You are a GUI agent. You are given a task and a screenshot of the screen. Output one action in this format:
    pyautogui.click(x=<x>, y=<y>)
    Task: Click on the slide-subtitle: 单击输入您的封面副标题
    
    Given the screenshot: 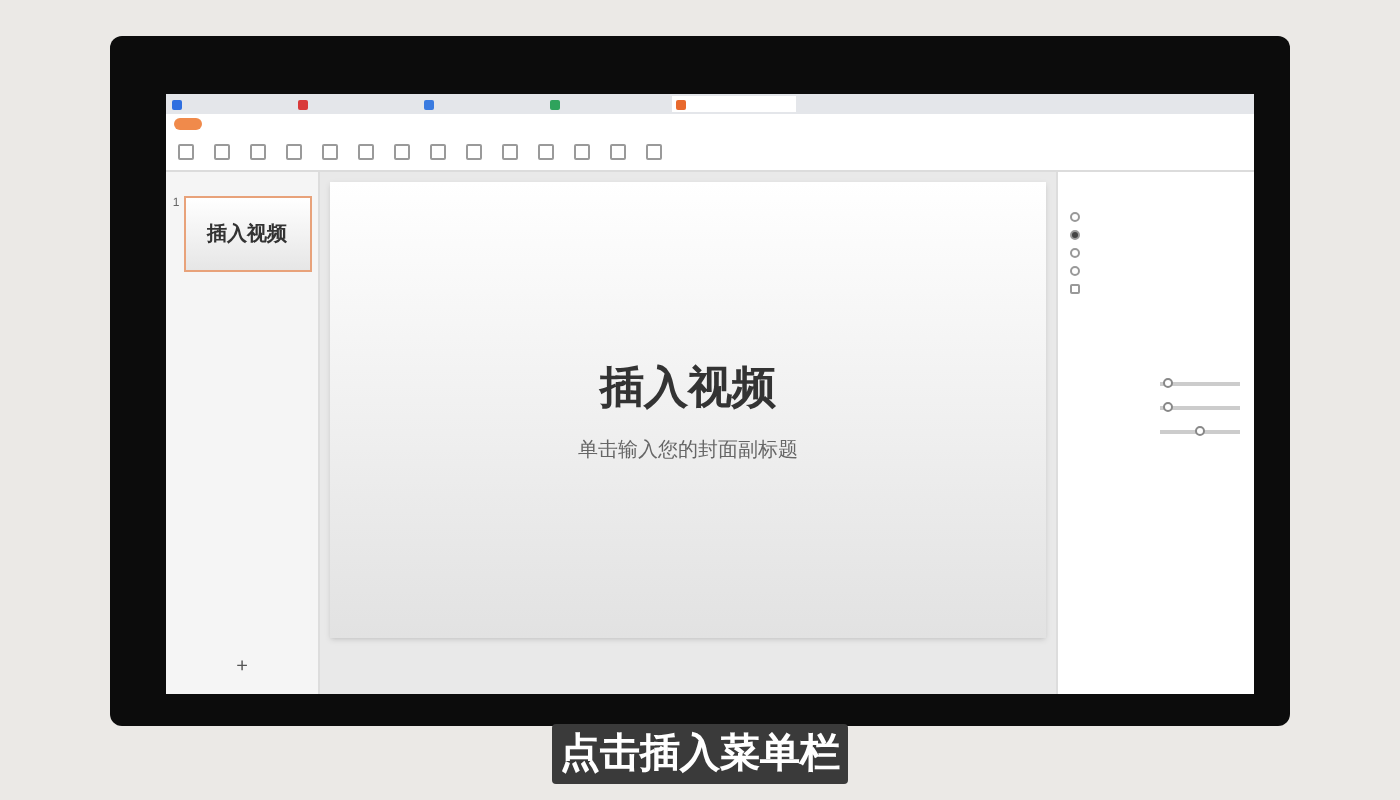 What is the action you would take?
    pyautogui.click(x=688, y=451)
    